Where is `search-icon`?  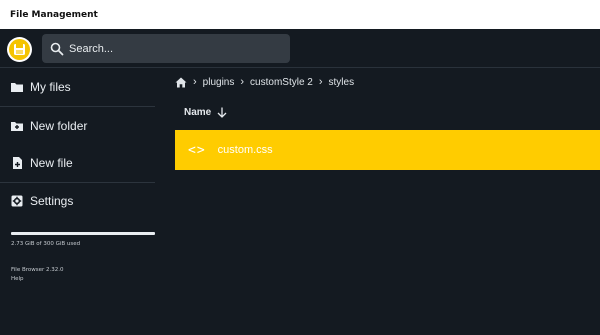 search-icon is located at coordinates (57, 48).